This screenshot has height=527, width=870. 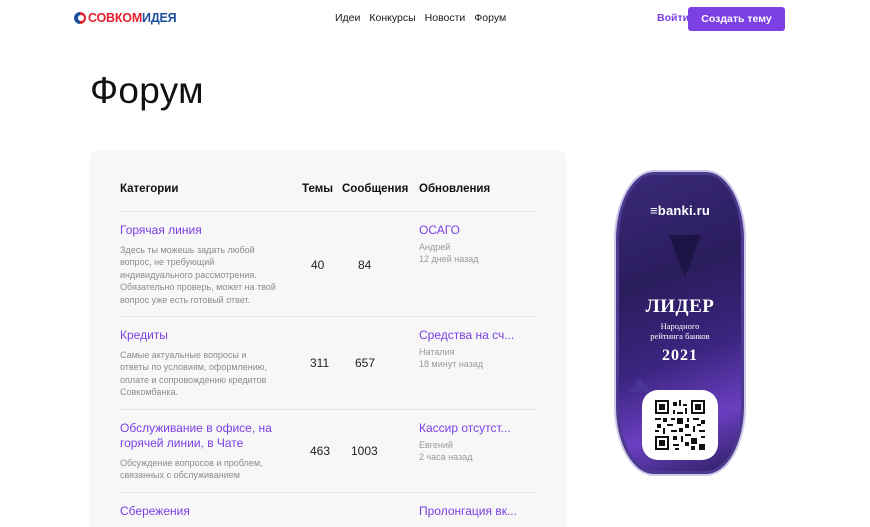 What do you see at coordinates (455, 189) in the screenshot?
I see `header-updates: Обновления` at bounding box center [455, 189].